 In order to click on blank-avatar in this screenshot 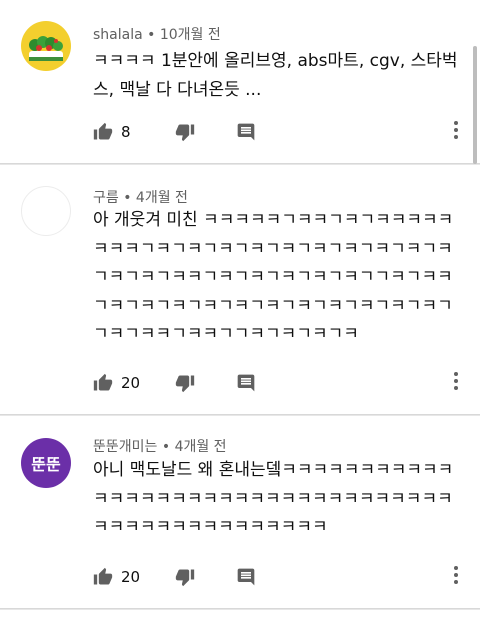, I will do `click(46, 211)`.